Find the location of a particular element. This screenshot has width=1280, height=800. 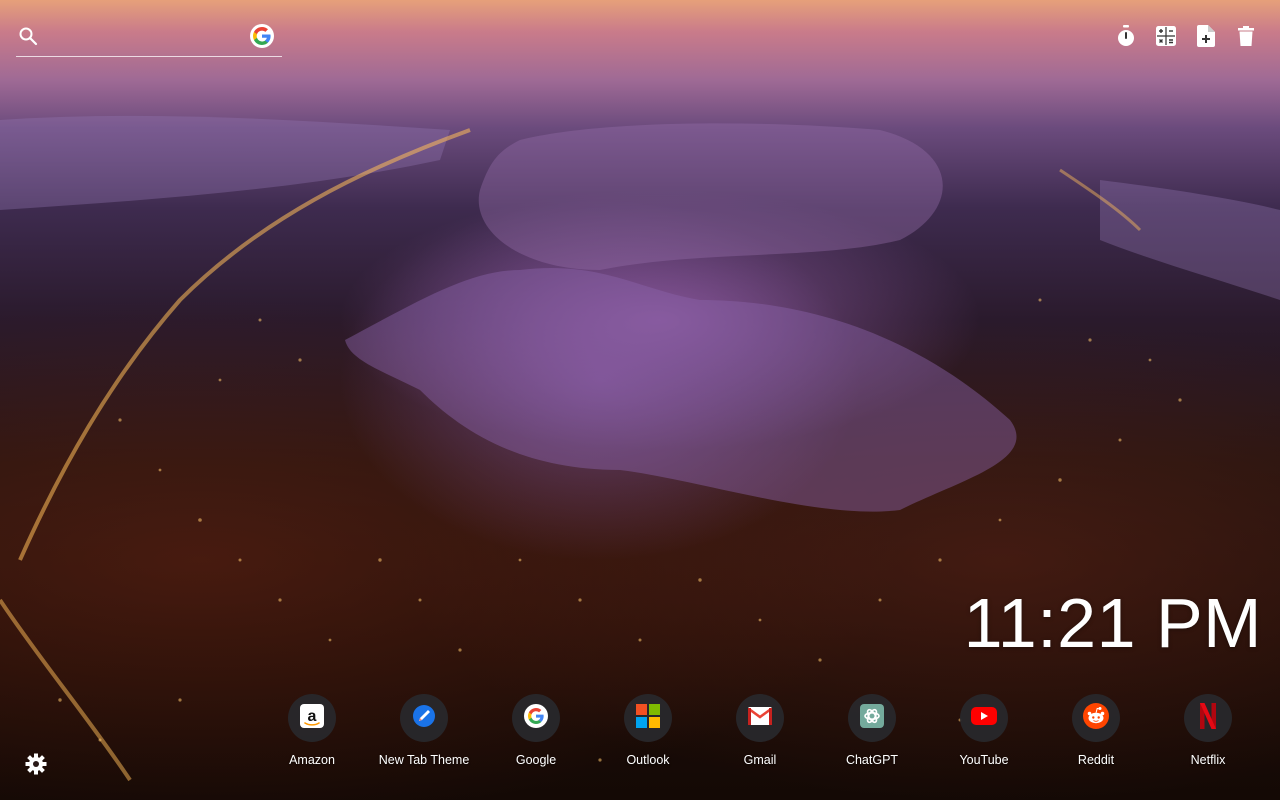

amazon-icon: a is located at coordinates (312, 718).